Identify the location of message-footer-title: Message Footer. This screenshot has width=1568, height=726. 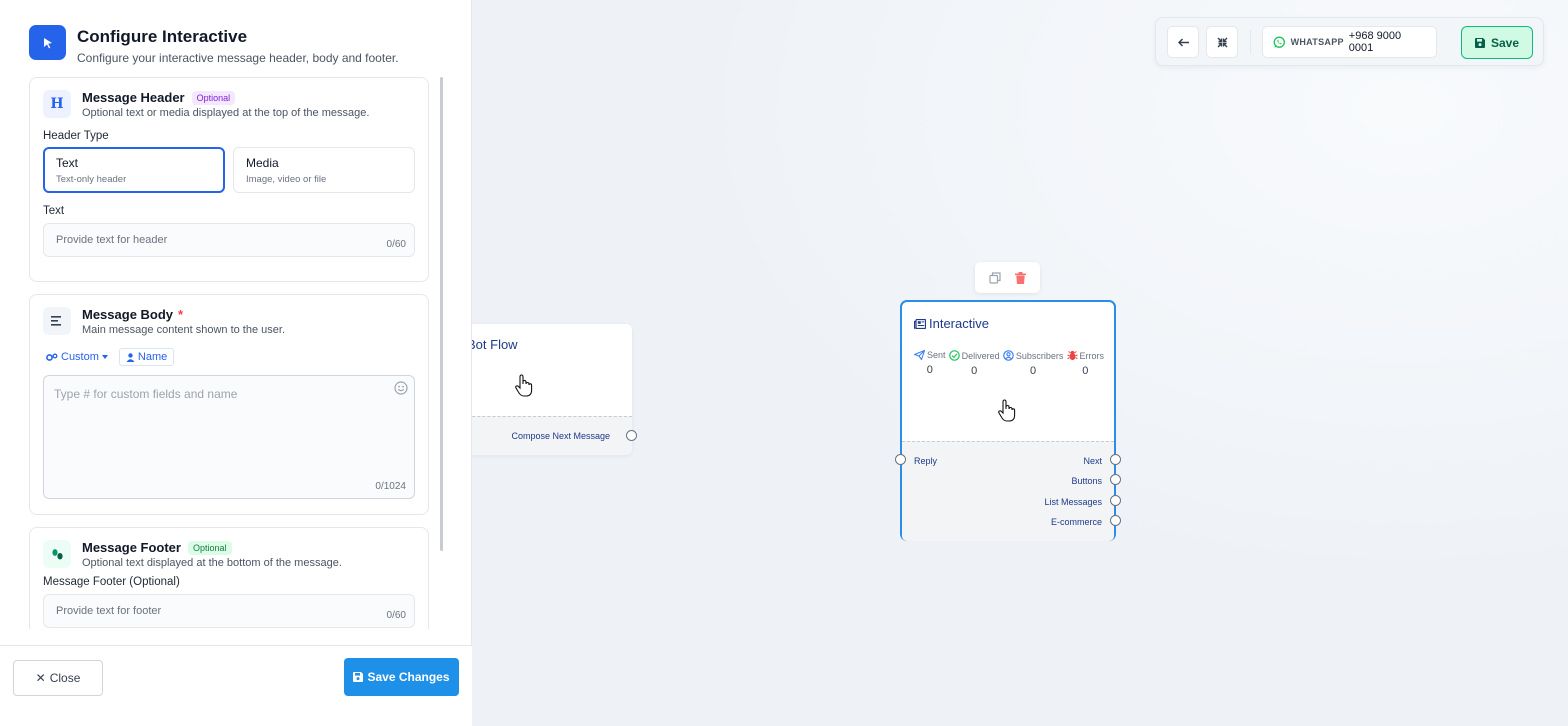
(131, 547).